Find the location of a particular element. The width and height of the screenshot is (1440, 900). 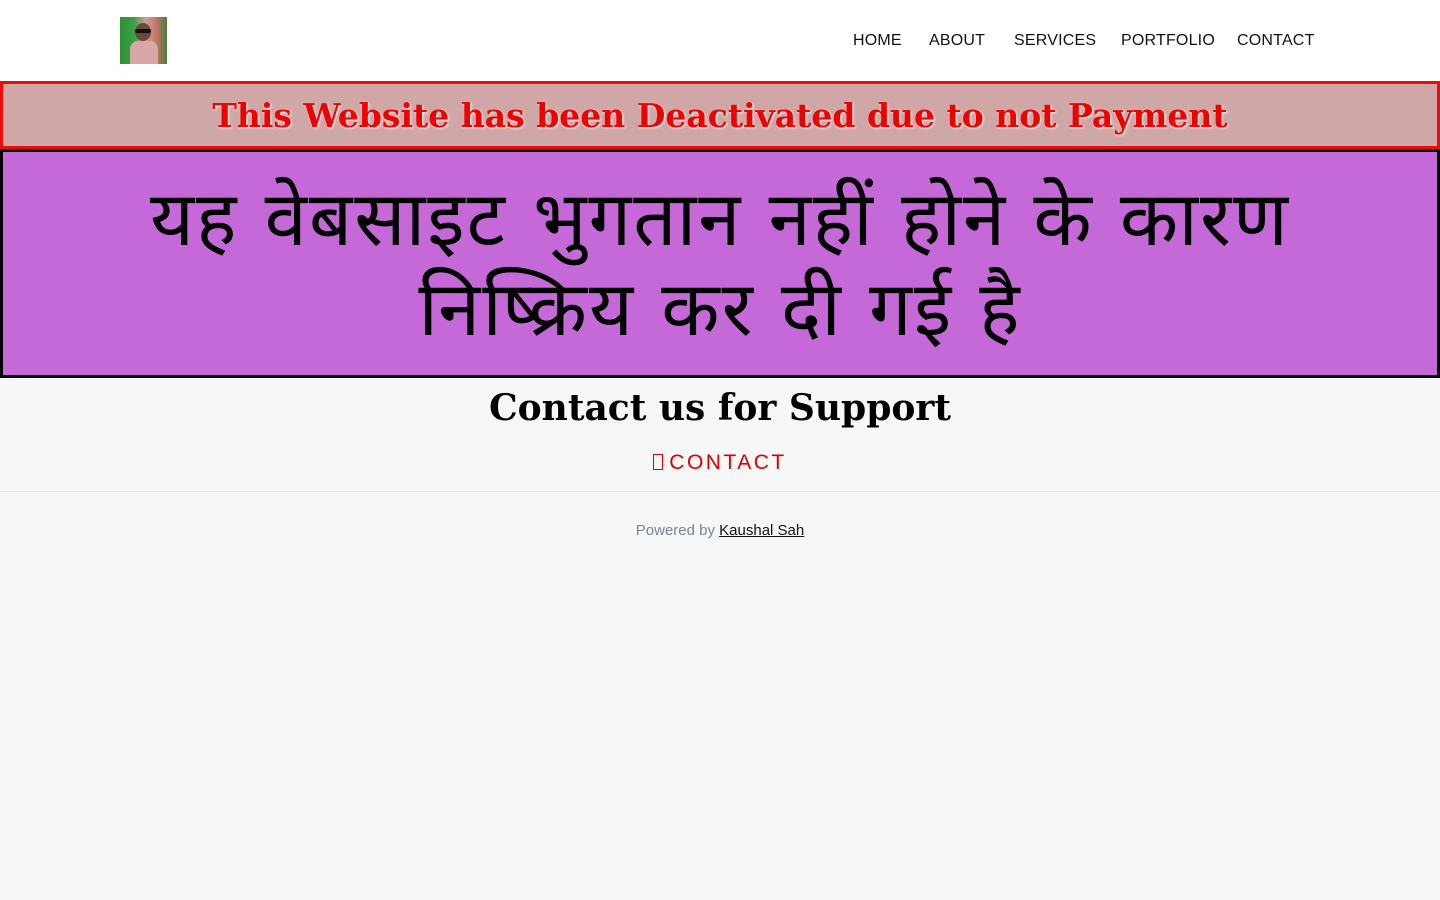

support-heading: Contact us for Support is located at coordinates (720, 408).